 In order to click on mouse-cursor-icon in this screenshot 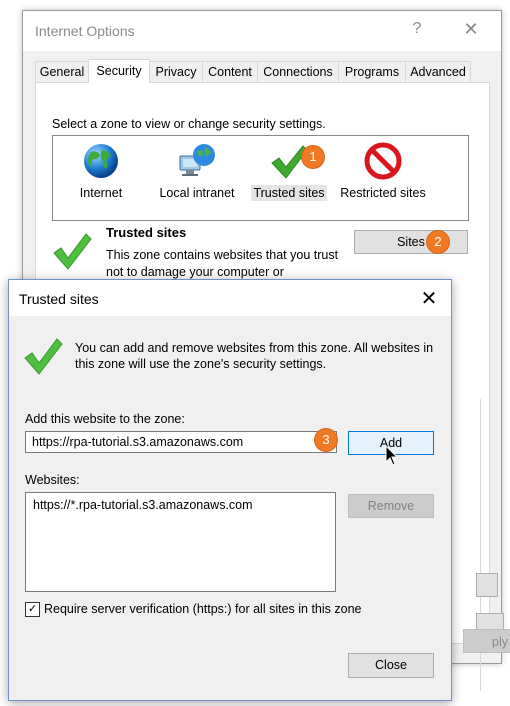, I will do `click(392, 455)`.